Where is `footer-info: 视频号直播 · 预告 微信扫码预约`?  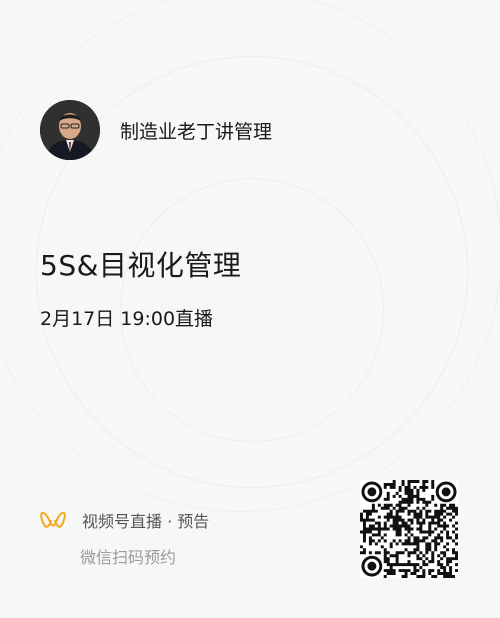
footer-info: 视频号直播 · 预告 微信扫码预约 is located at coordinates (124, 538).